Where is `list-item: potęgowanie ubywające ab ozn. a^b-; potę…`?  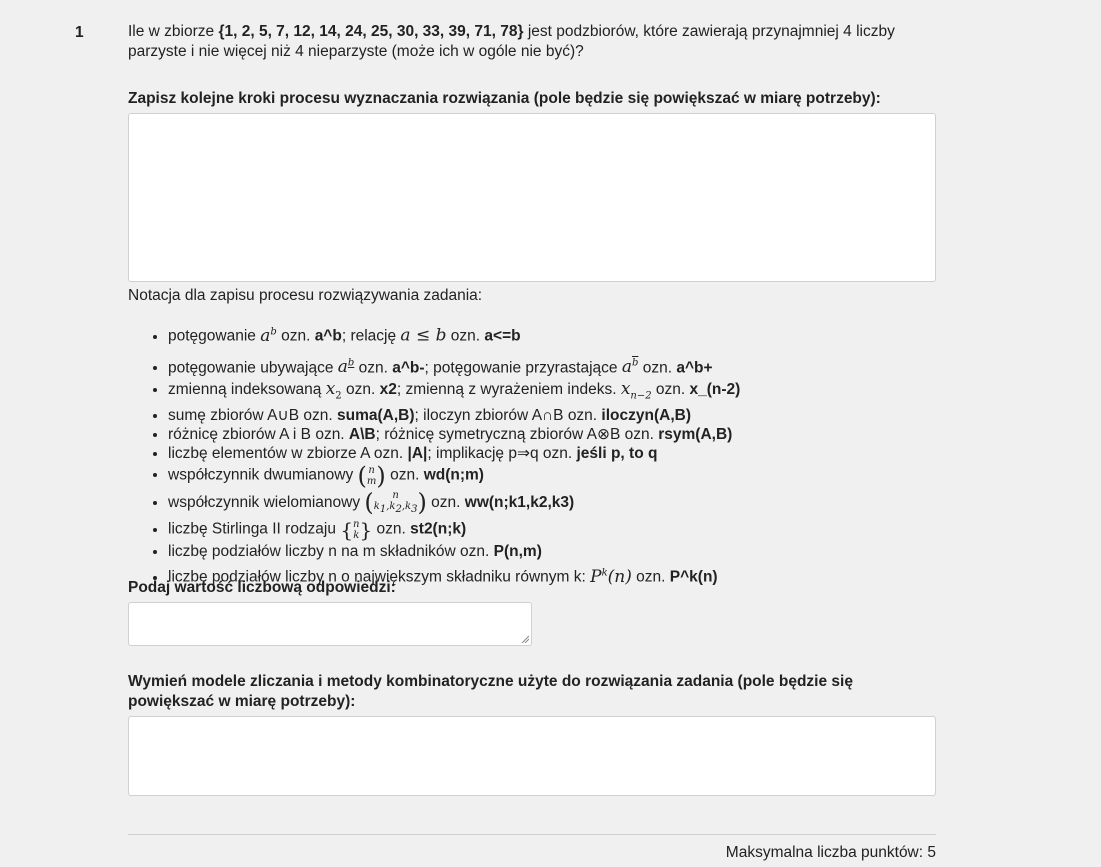 list-item: potęgowanie ubywające ab ozn. a^b-; potę… is located at coordinates (454, 366).